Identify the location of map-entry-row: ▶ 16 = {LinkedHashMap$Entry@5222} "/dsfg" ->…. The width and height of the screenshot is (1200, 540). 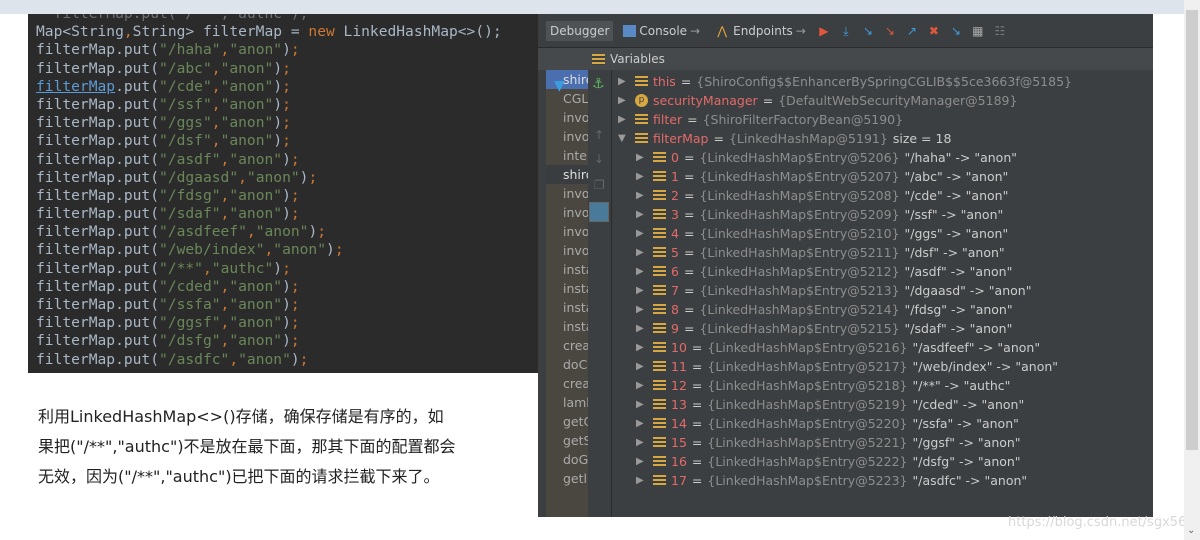
(828, 461).